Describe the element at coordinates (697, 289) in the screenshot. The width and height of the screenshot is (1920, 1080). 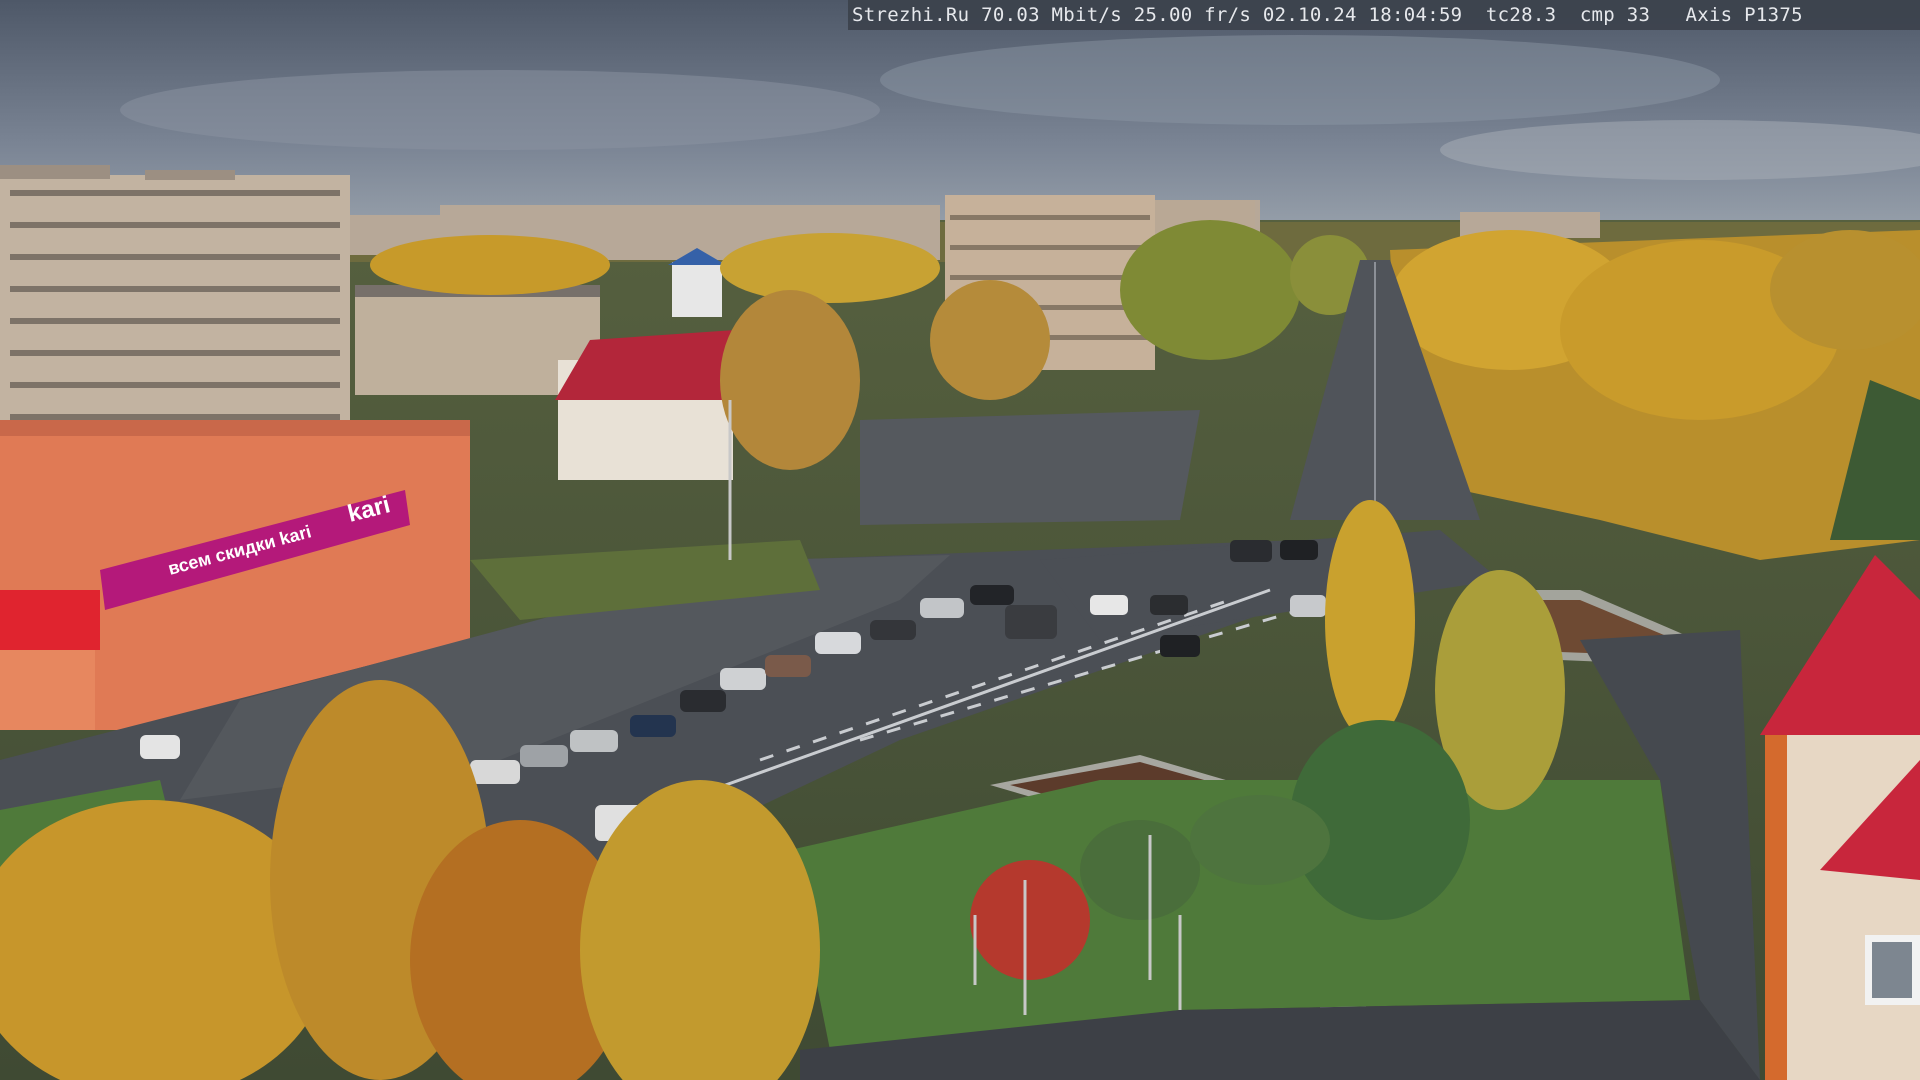
I see `white-tower` at that location.